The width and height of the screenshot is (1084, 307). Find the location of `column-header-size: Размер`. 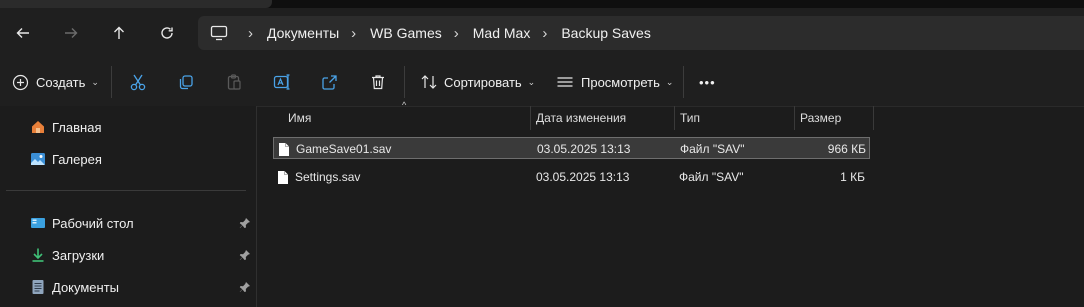

column-header-size: Размер is located at coordinates (834, 118).